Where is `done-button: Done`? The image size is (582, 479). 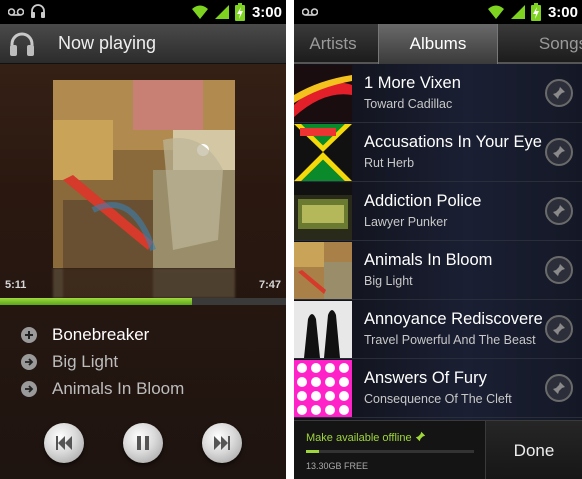 done-button: Done is located at coordinates (533, 450).